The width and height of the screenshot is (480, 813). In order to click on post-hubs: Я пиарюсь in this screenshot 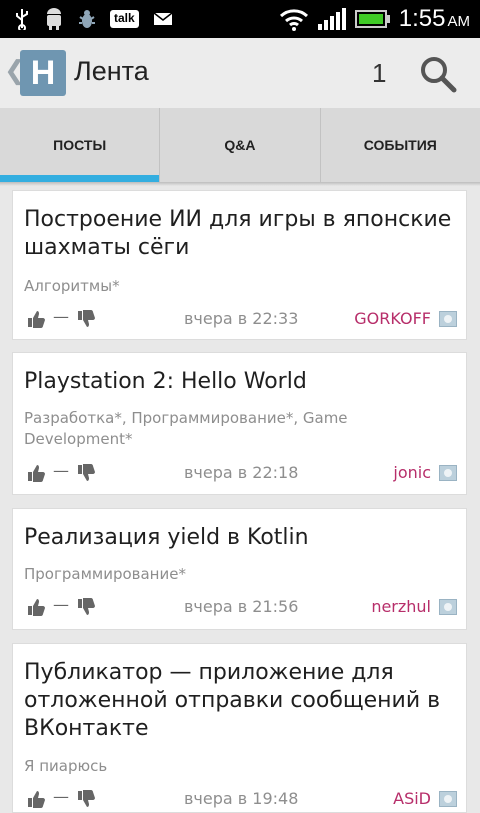, I will do `click(66, 766)`.